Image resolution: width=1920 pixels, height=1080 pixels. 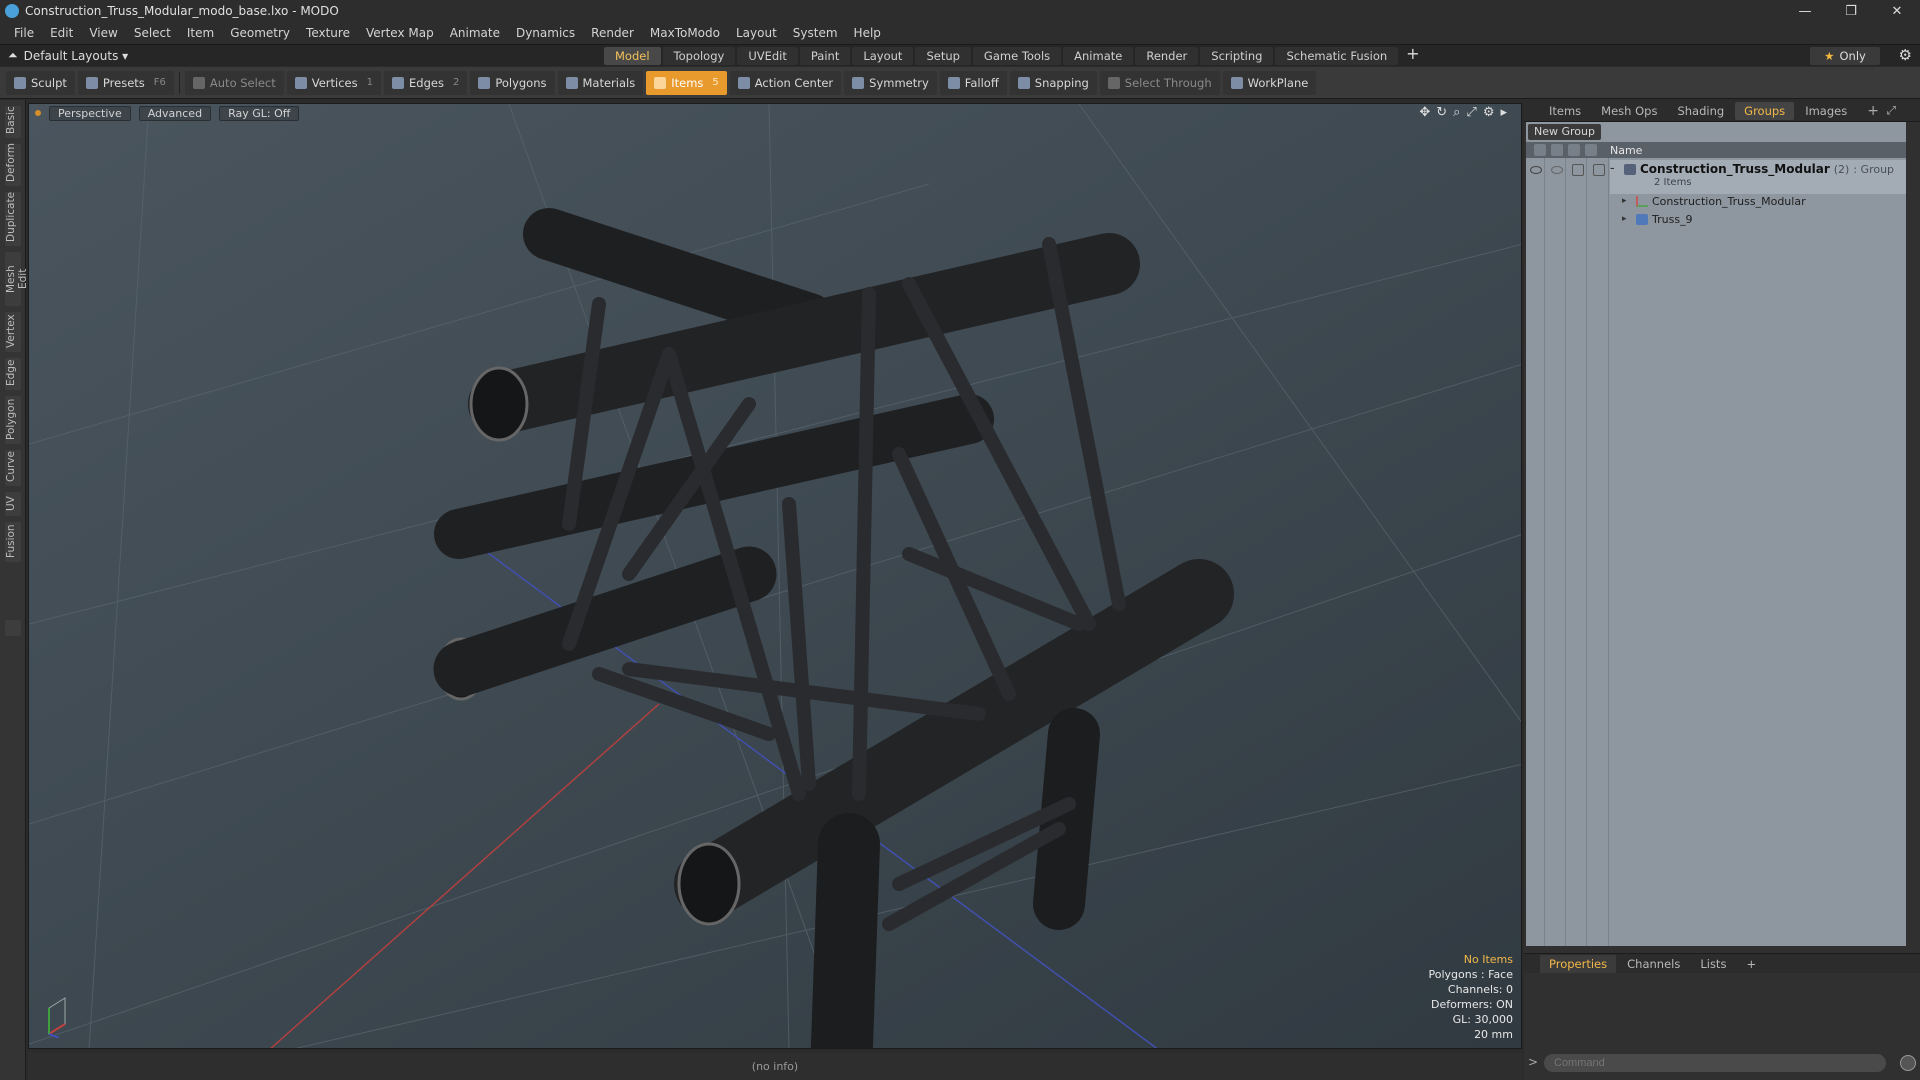 I want to click on tab-lists: Lists, so click(x=1713, y=964).